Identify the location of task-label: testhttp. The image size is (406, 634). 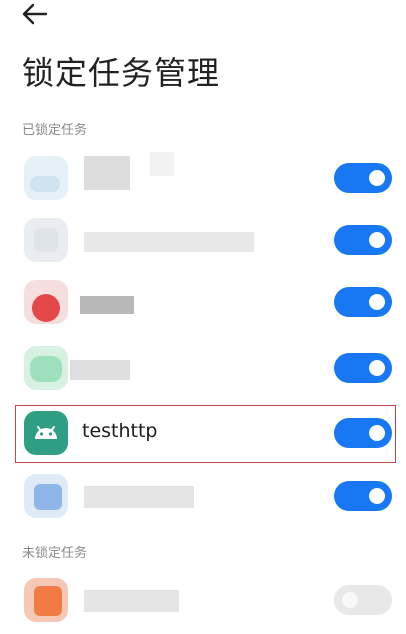
(120, 431).